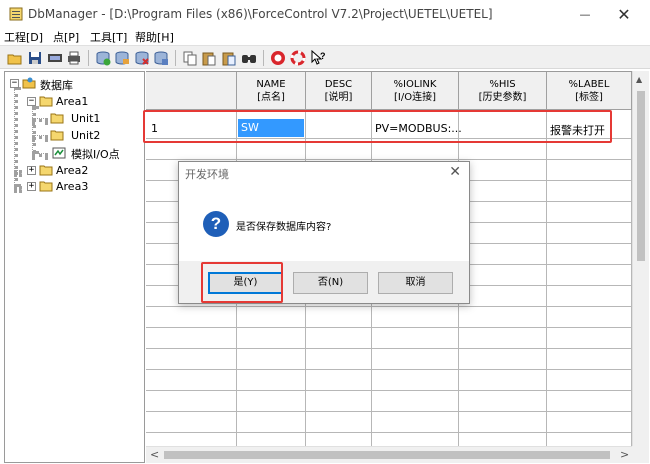  Describe the element at coordinates (639, 79) in the screenshot. I see `scroll-up-icon: ▲` at that location.